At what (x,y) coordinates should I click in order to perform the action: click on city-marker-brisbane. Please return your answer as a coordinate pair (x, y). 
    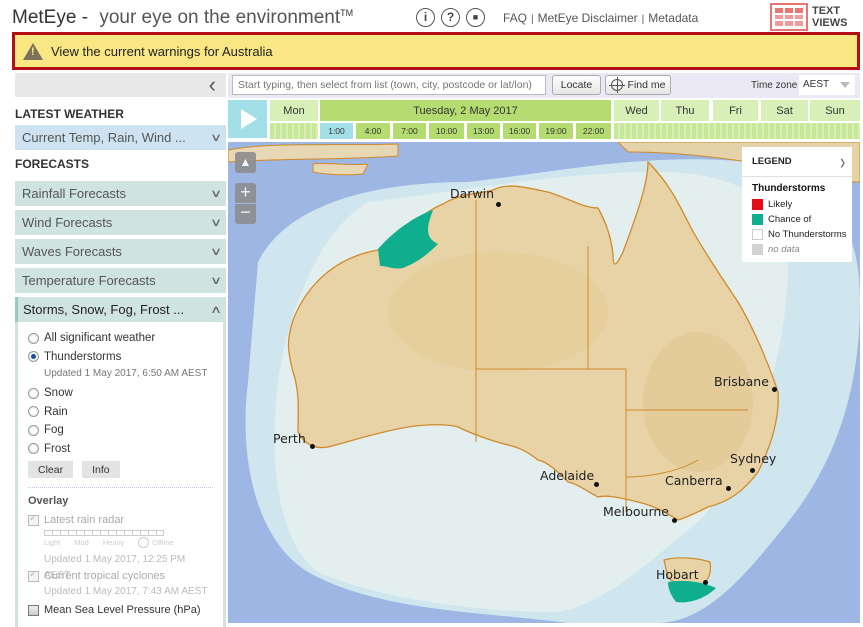
    Looking at the image, I should click on (774, 389).